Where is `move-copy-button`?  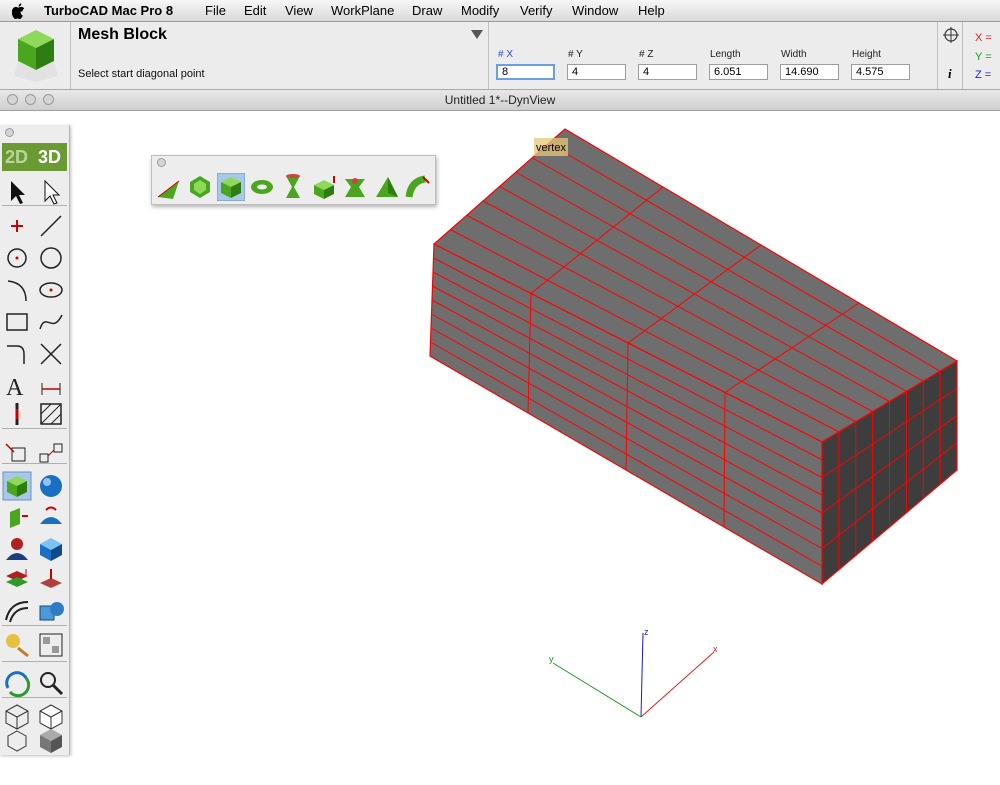
move-copy-button is located at coordinates (17, 453).